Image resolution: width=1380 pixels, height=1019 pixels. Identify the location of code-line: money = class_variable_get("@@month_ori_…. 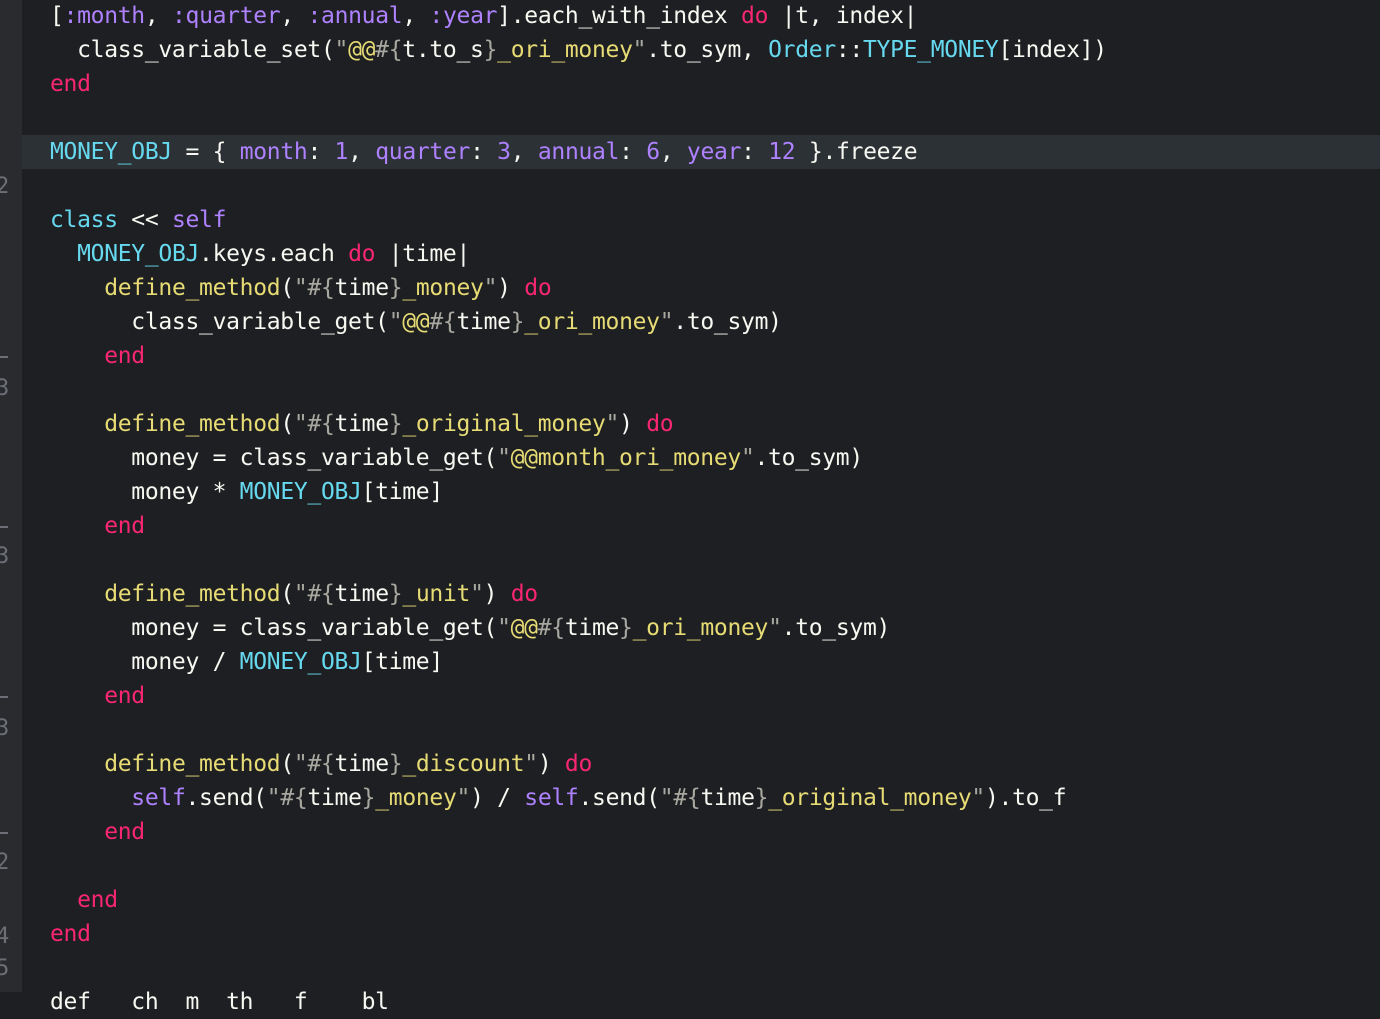
(701, 458).